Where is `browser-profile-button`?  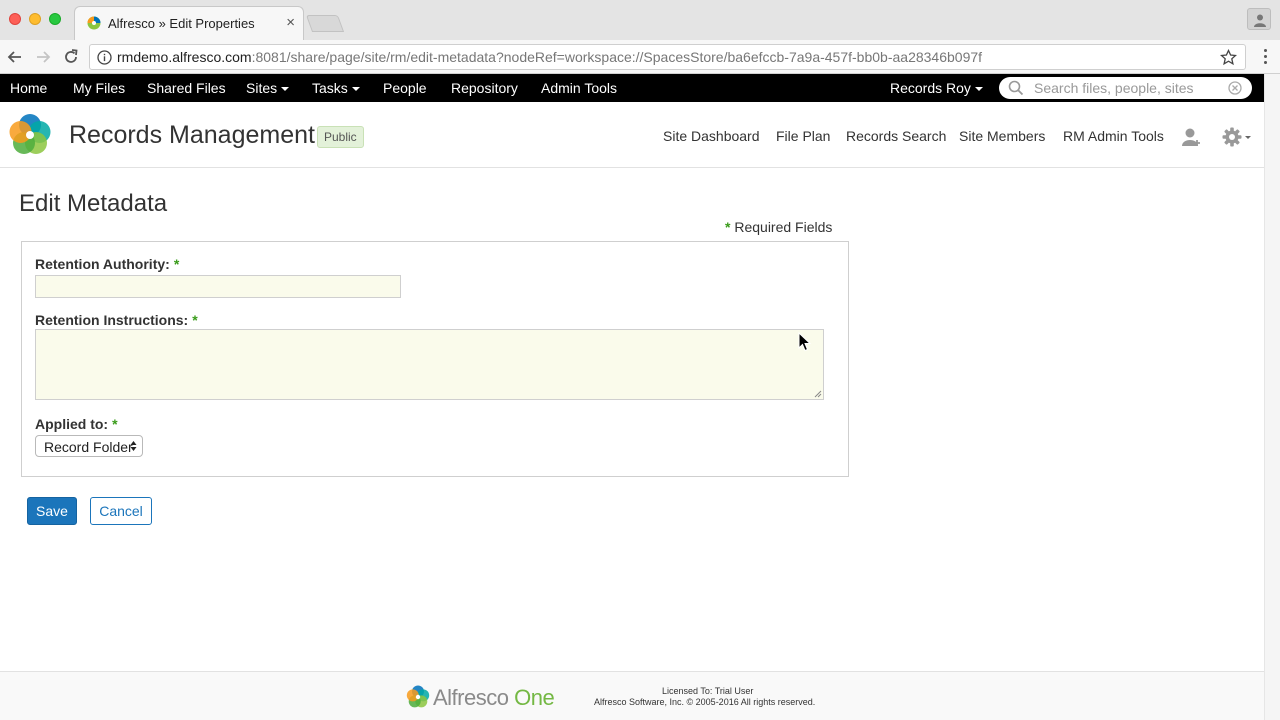 browser-profile-button is located at coordinates (1259, 19).